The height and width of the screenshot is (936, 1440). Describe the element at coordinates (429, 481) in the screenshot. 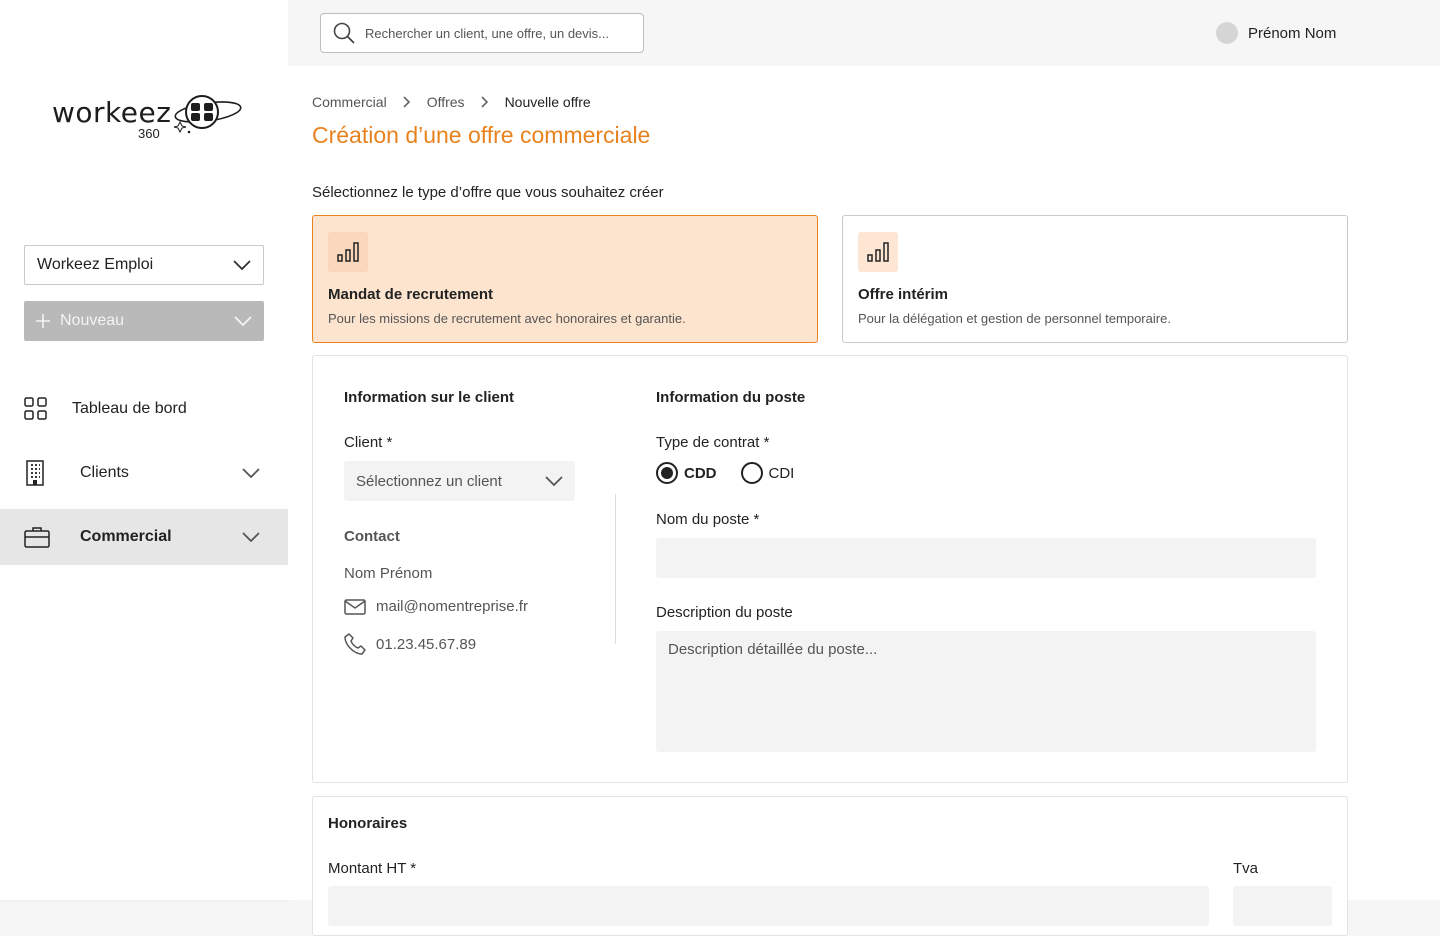

I see `client-select-placeholder: Sélectionnez un client` at that location.